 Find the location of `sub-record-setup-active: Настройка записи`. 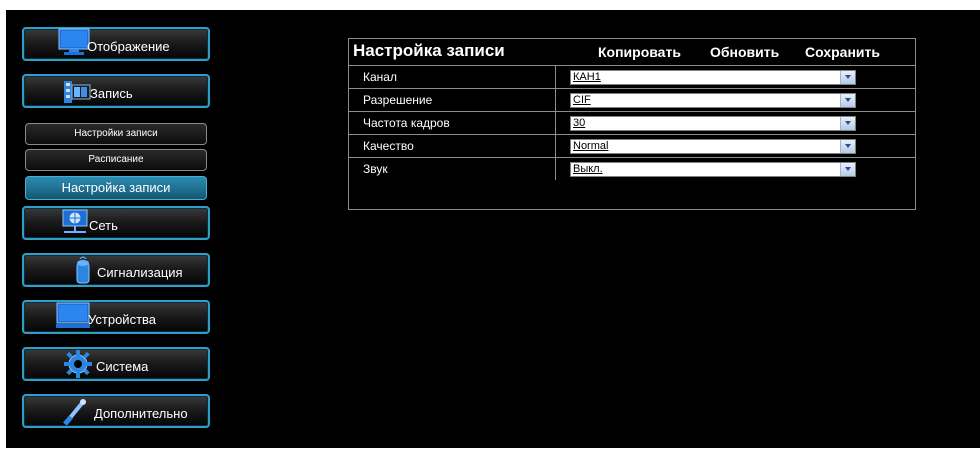

sub-record-setup-active: Настройка записи is located at coordinates (116, 188).